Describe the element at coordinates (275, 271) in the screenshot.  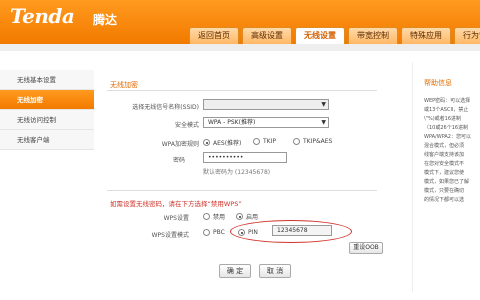
I see `cancel-button: 取 消` at that location.